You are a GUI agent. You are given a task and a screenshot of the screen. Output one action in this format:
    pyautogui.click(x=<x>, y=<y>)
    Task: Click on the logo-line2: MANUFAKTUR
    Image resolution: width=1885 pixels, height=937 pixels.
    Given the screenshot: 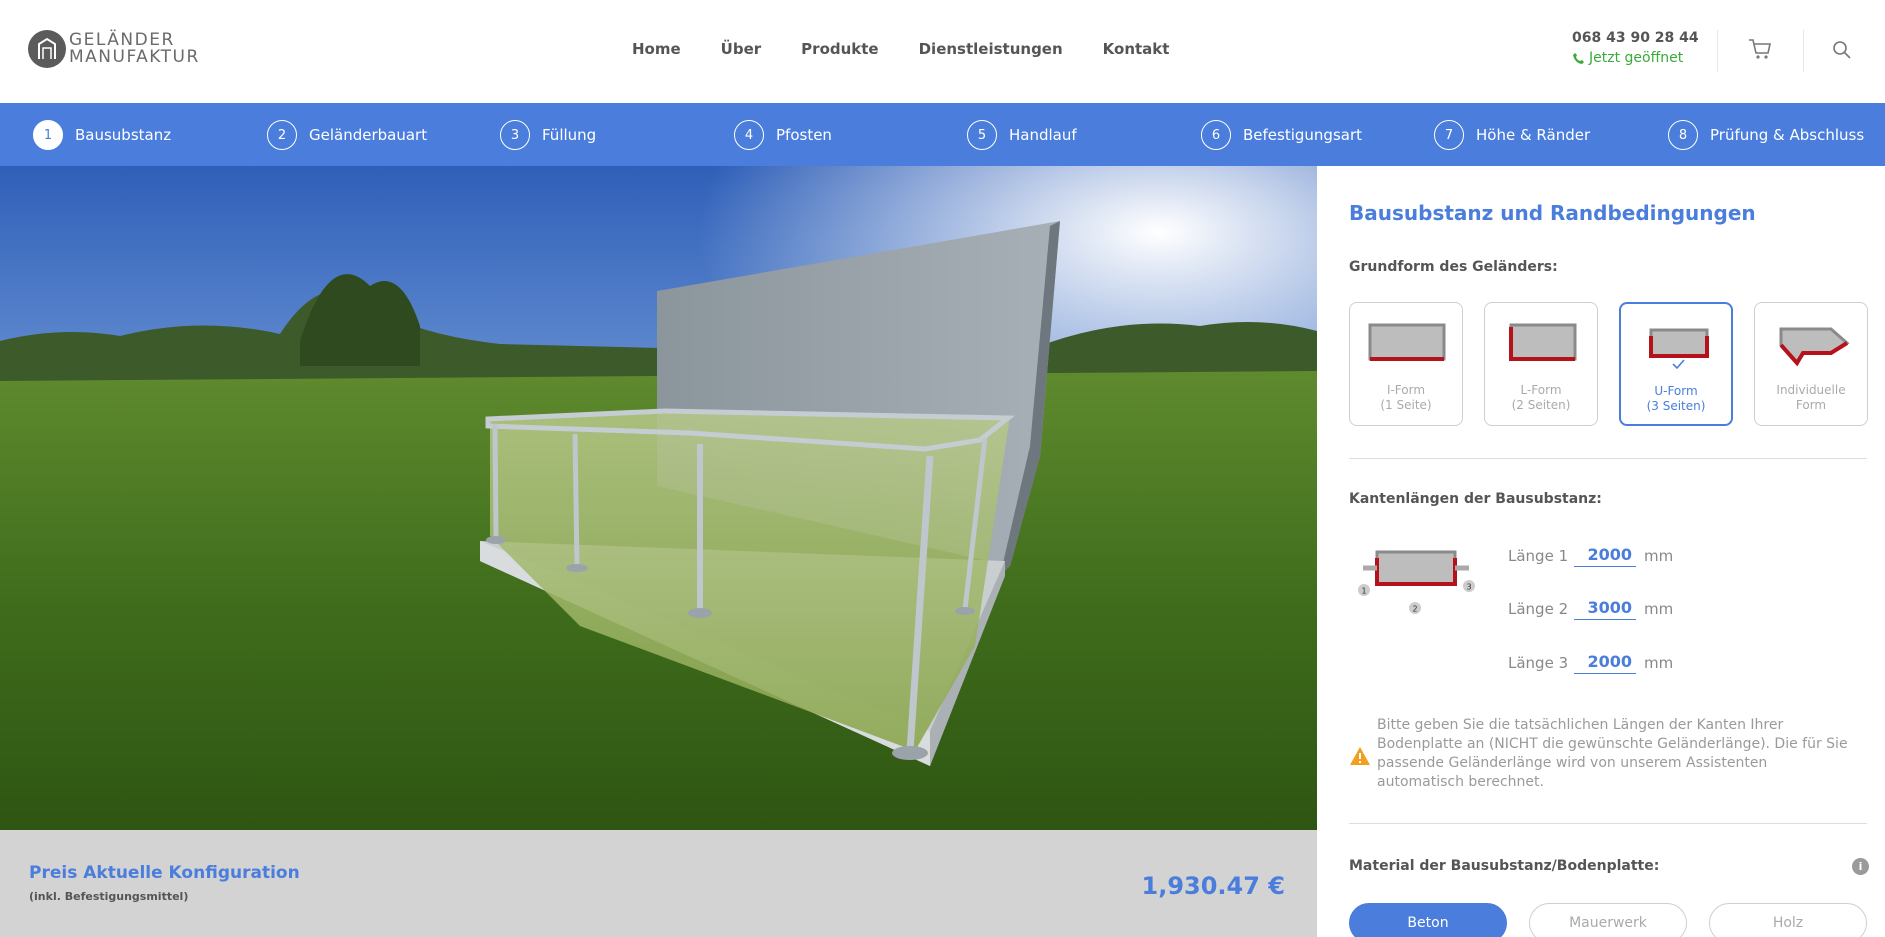 What is the action you would take?
    pyautogui.click(x=134, y=57)
    